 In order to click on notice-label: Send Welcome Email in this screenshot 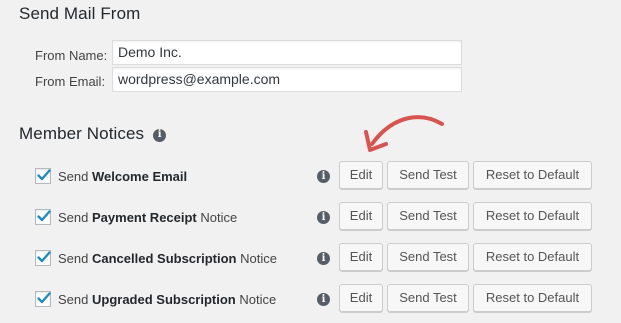, I will do `click(122, 176)`.